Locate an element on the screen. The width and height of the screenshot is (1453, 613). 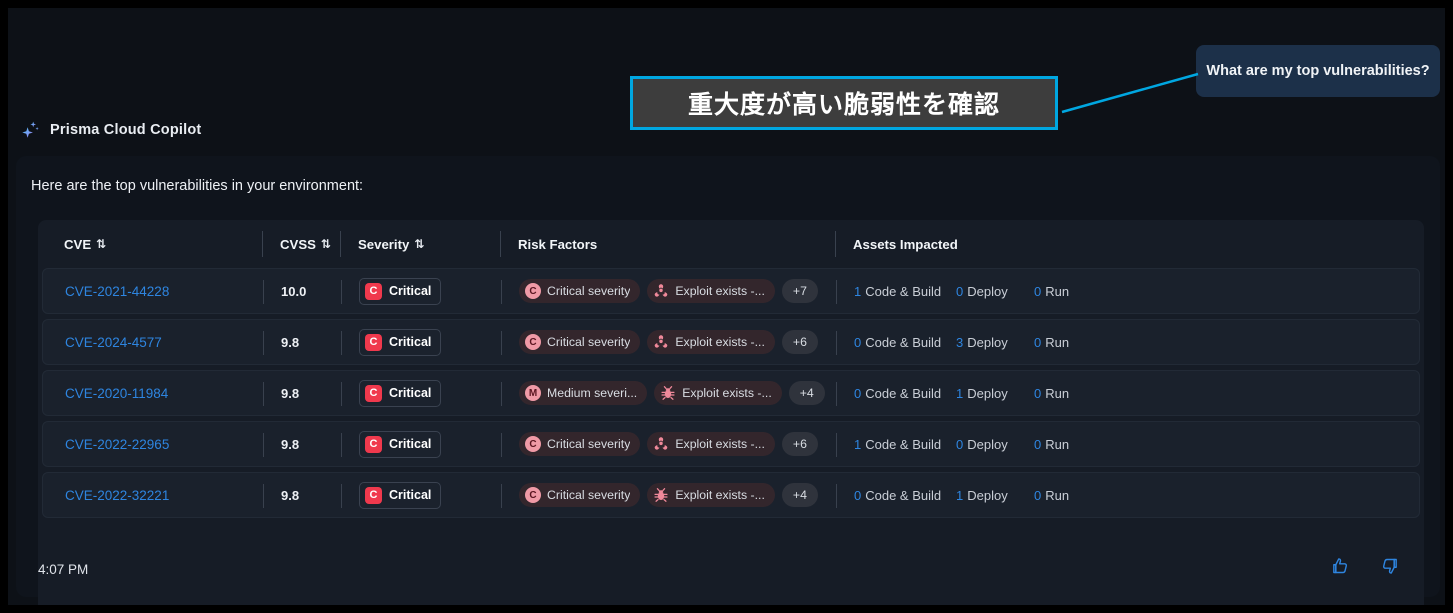
cve-link: CVE-2022-32221 is located at coordinates (117, 495).